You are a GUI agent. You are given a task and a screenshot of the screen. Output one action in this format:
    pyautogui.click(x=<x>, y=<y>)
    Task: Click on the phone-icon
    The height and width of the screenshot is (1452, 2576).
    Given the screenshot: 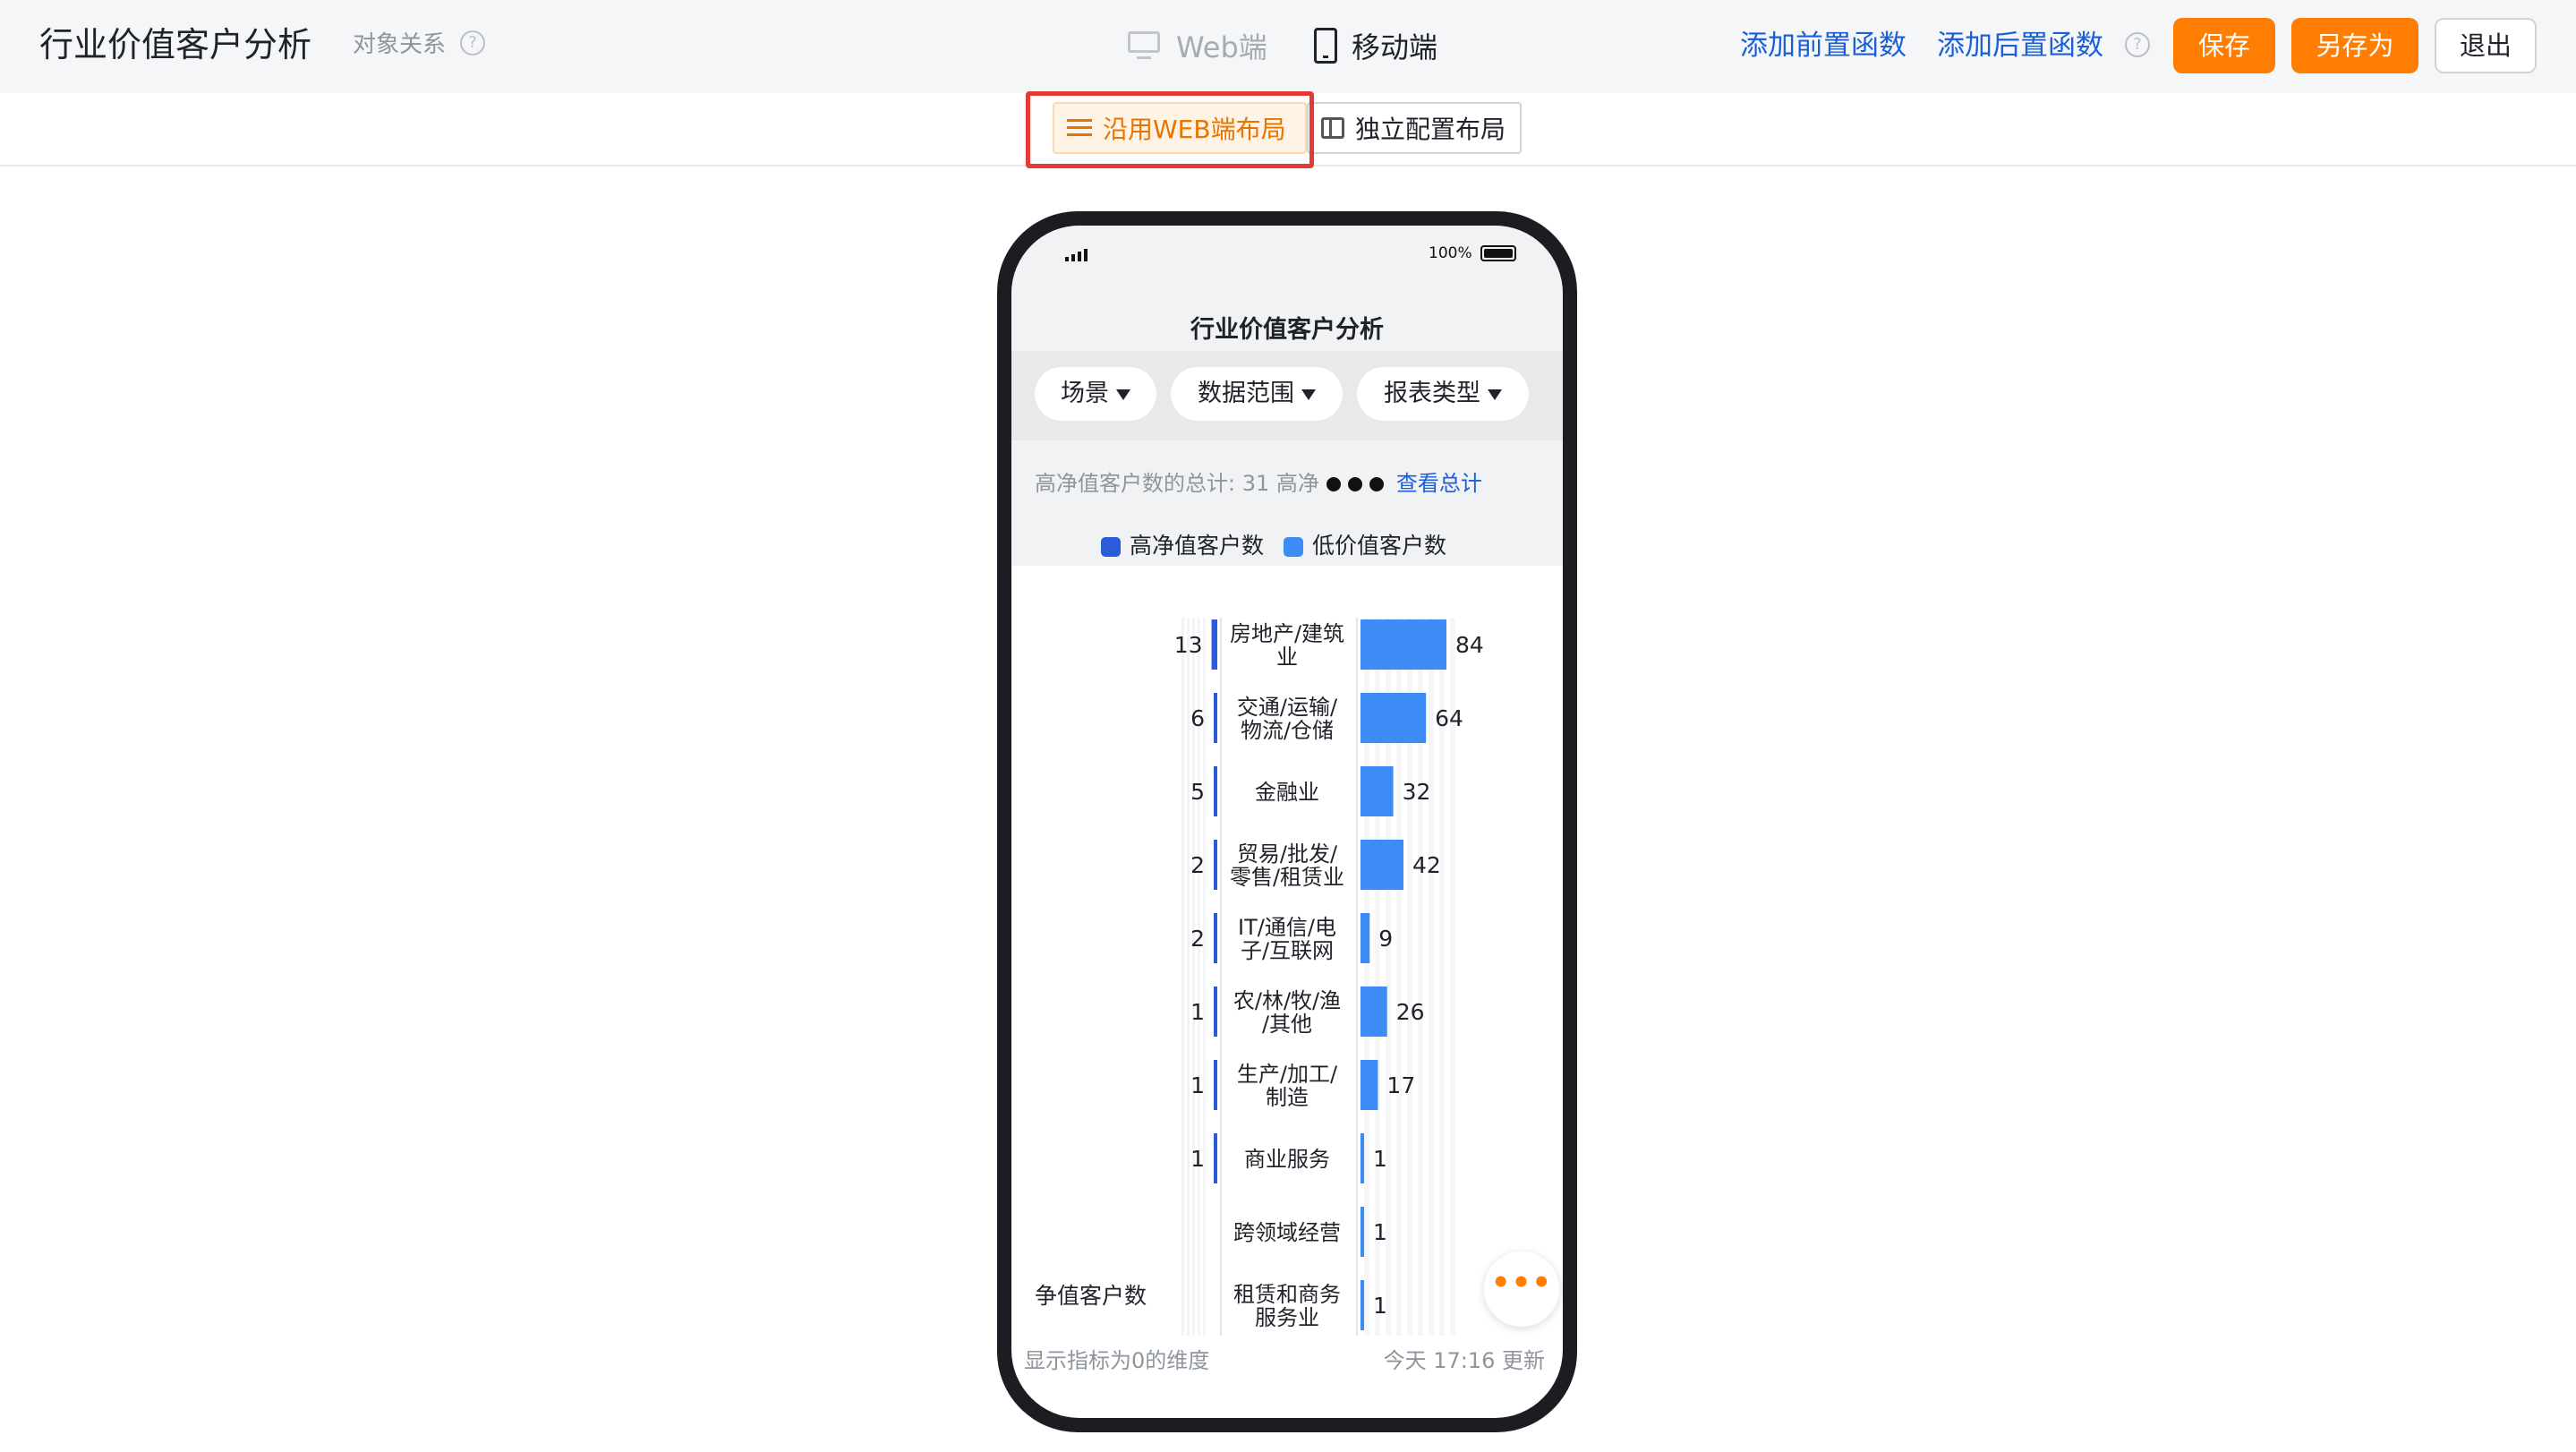 What is the action you would take?
    pyautogui.click(x=1325, y=46)
    